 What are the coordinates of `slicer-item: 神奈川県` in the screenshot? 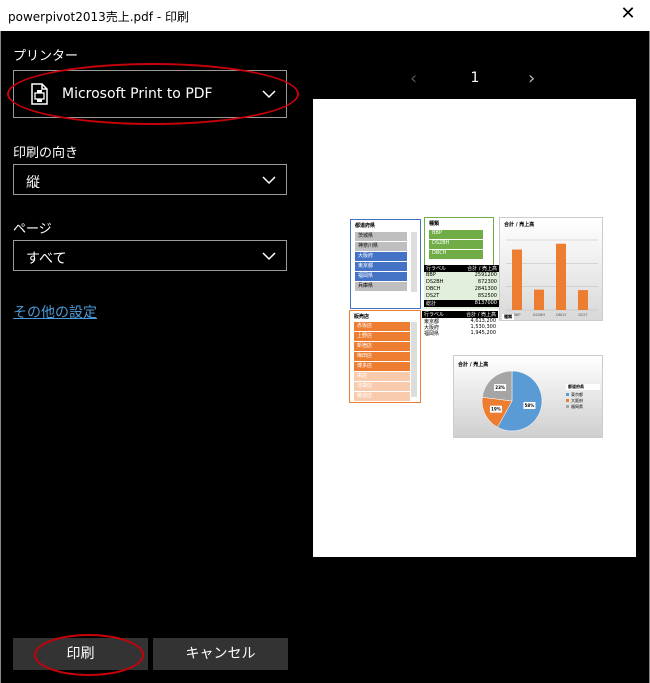 It's located at (381, 246).